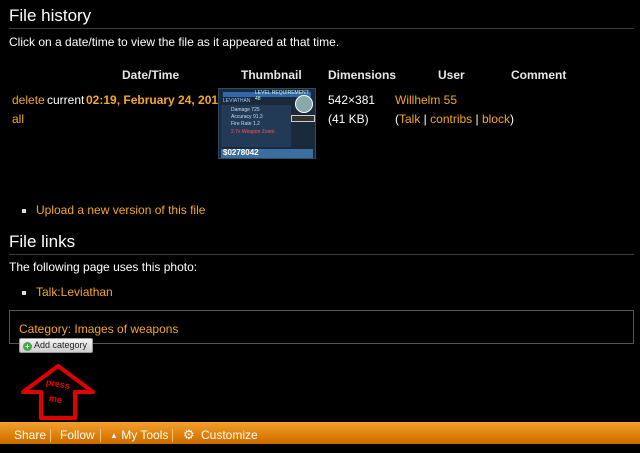 The height and width of the screenshot is (453, 640). What do you see at coordinates (55, 399) in the screenshot?
I see `annotation-me: me` at bounding box center [55, 399].